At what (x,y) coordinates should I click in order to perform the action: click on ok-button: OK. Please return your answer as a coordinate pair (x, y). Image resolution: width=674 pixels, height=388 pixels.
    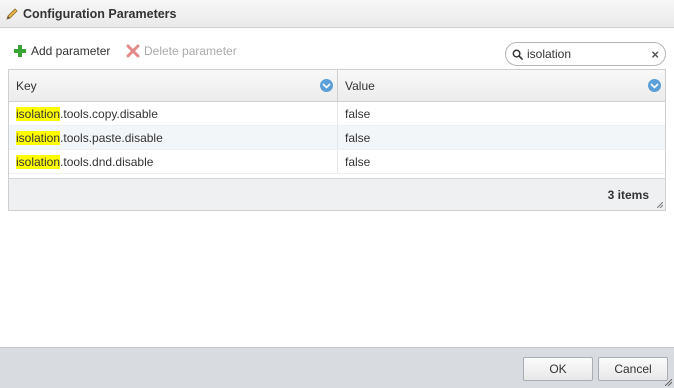
    Looking at the image, I should click on (558, 369).